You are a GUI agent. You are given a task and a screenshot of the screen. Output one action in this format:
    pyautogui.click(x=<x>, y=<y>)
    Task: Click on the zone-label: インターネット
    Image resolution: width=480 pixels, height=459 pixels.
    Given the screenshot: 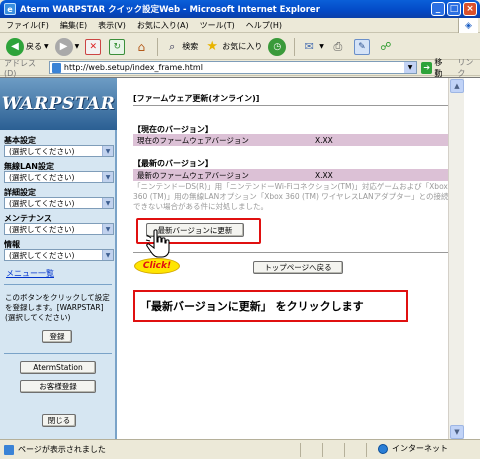 What is the action you would take?
    pyautogui.click(x=420, y=448)
    